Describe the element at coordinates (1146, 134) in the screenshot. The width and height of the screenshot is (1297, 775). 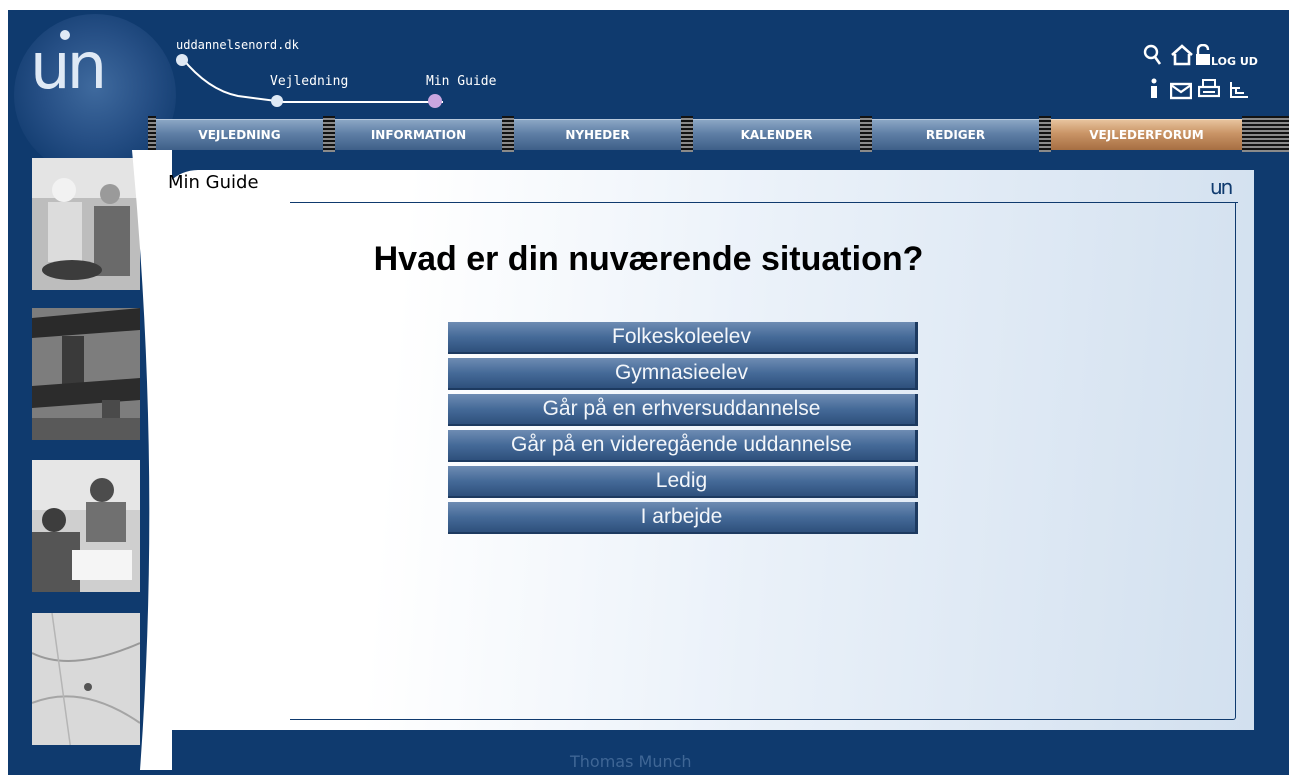
I see `nav-tab-vejlederforum: VEJLEDERFORUM` at that location.